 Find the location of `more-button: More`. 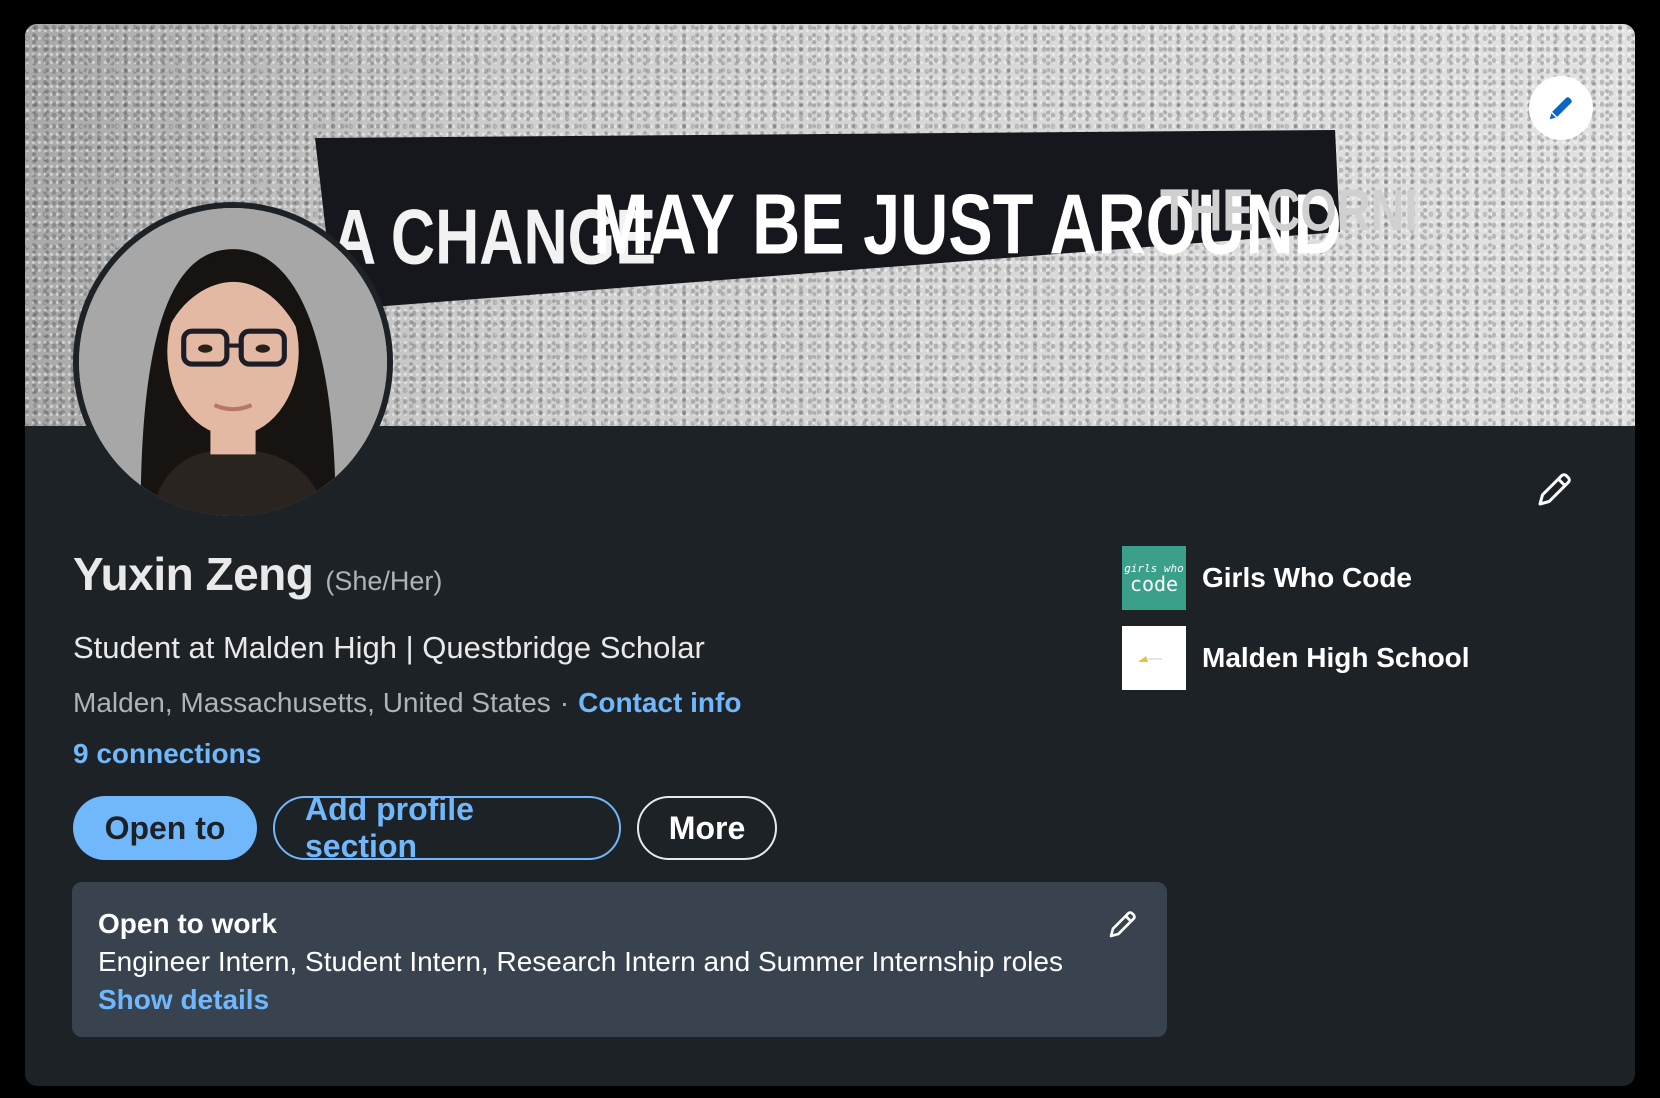

more-button: More is located at coordinates (707, 828).